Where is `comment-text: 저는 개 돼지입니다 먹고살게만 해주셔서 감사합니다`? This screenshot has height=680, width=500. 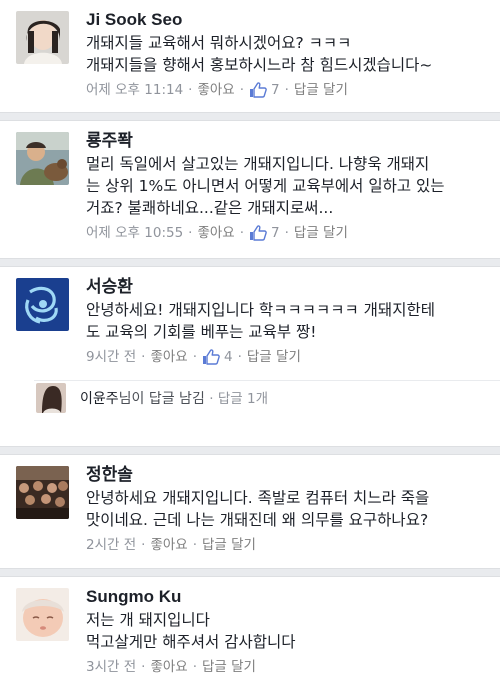 comment-text: 저는 개 돼지입니다 먹고살게만 해주셔서 감사합니다 is located at coordinates (191, 631).